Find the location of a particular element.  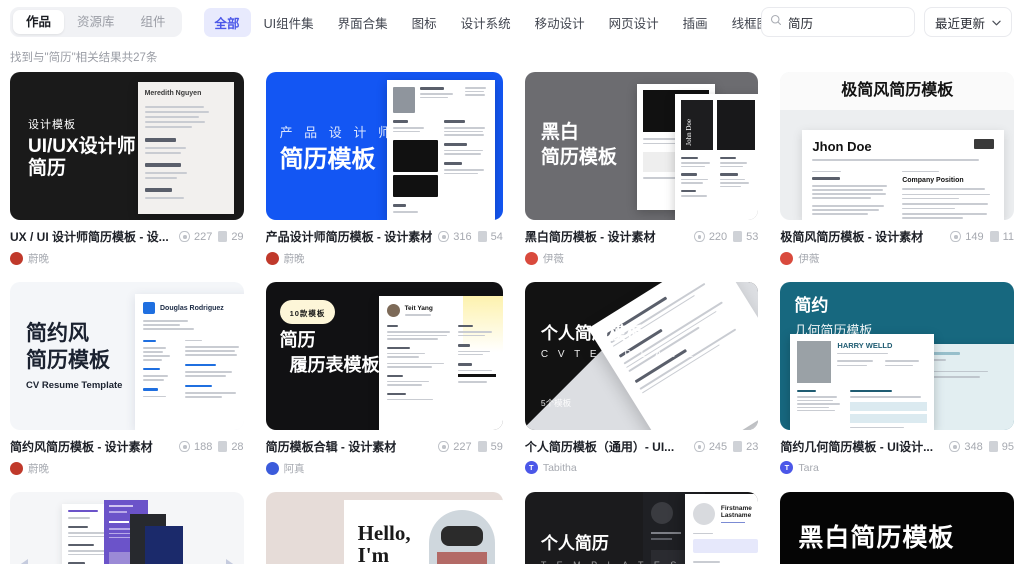

card-title-row: 产品设计师简历模板 - 设计素材 316 54 is located at coordinates (384, 236).